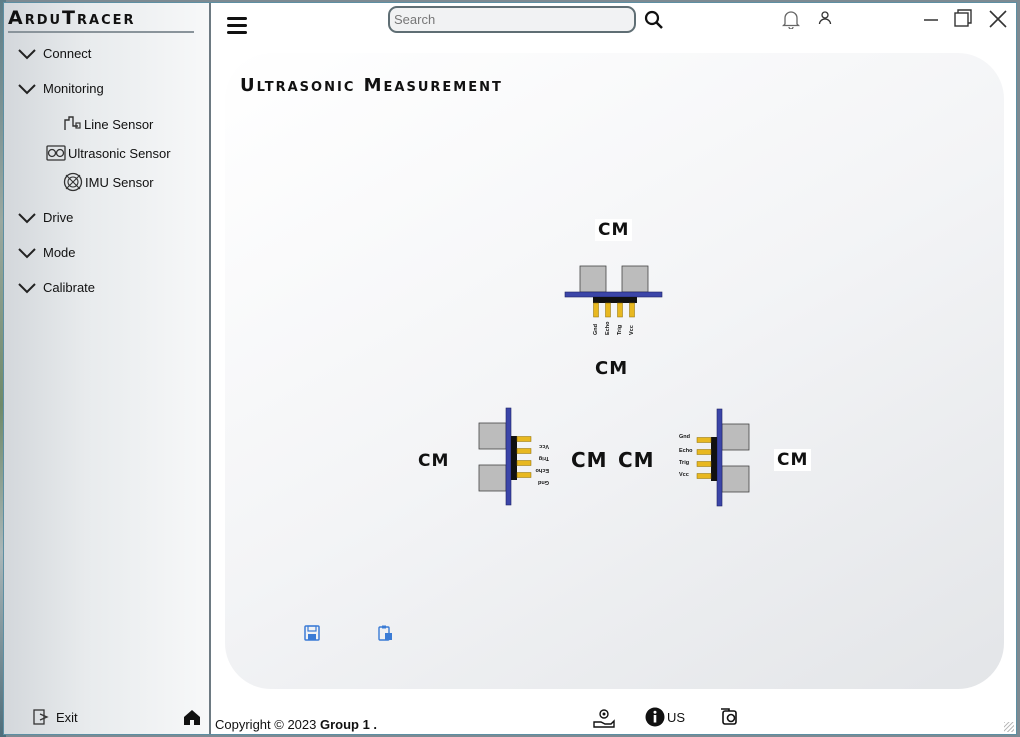 Image resolution: width=1020 pixels, height=737 pixels. I want to click on search-icon, so click(654, 20).